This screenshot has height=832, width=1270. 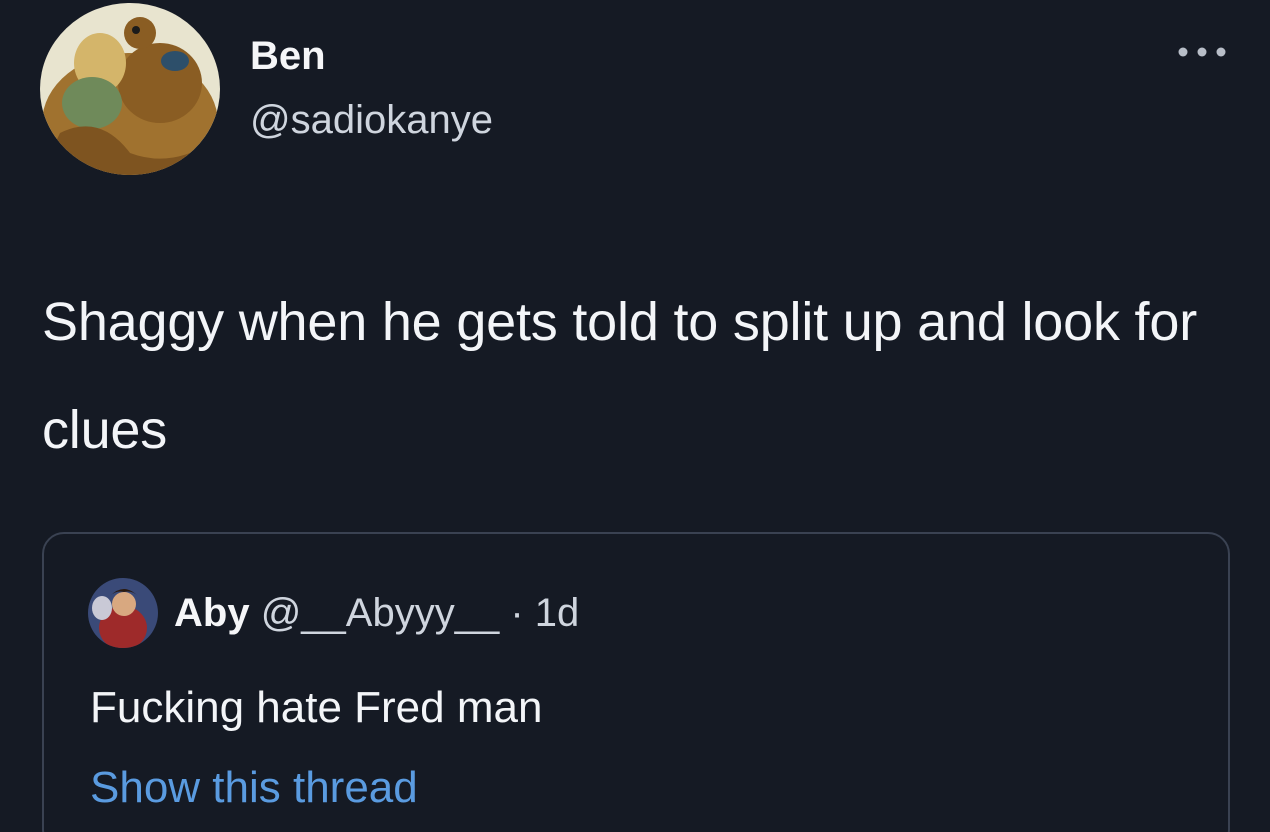 I want to click on quoted-user-handle: @__Abyyy__, so click(x=380, y=613).